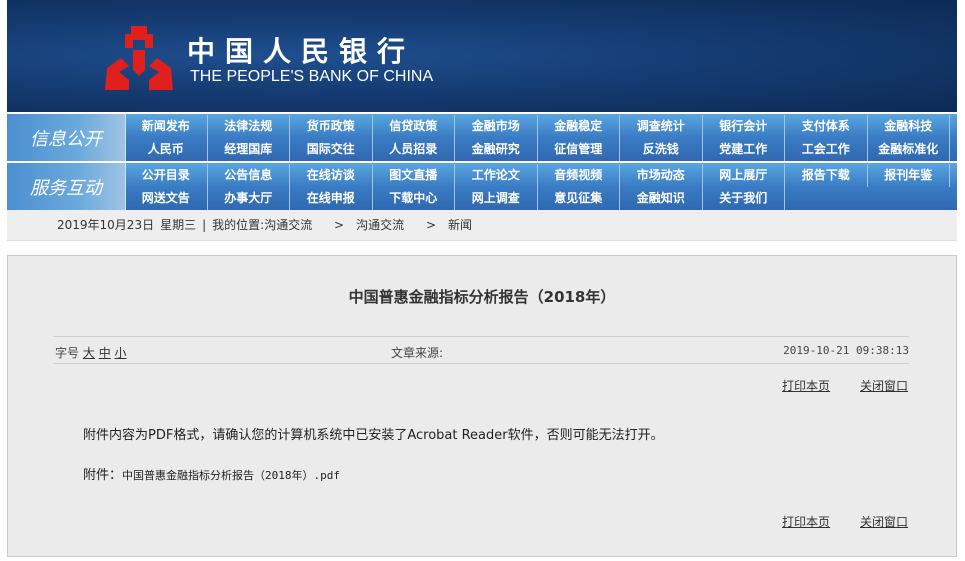 Image resolution: width=965 pixels, height=561 pixels. I want to click on location-label: 我的位置:, so click(238, 225).